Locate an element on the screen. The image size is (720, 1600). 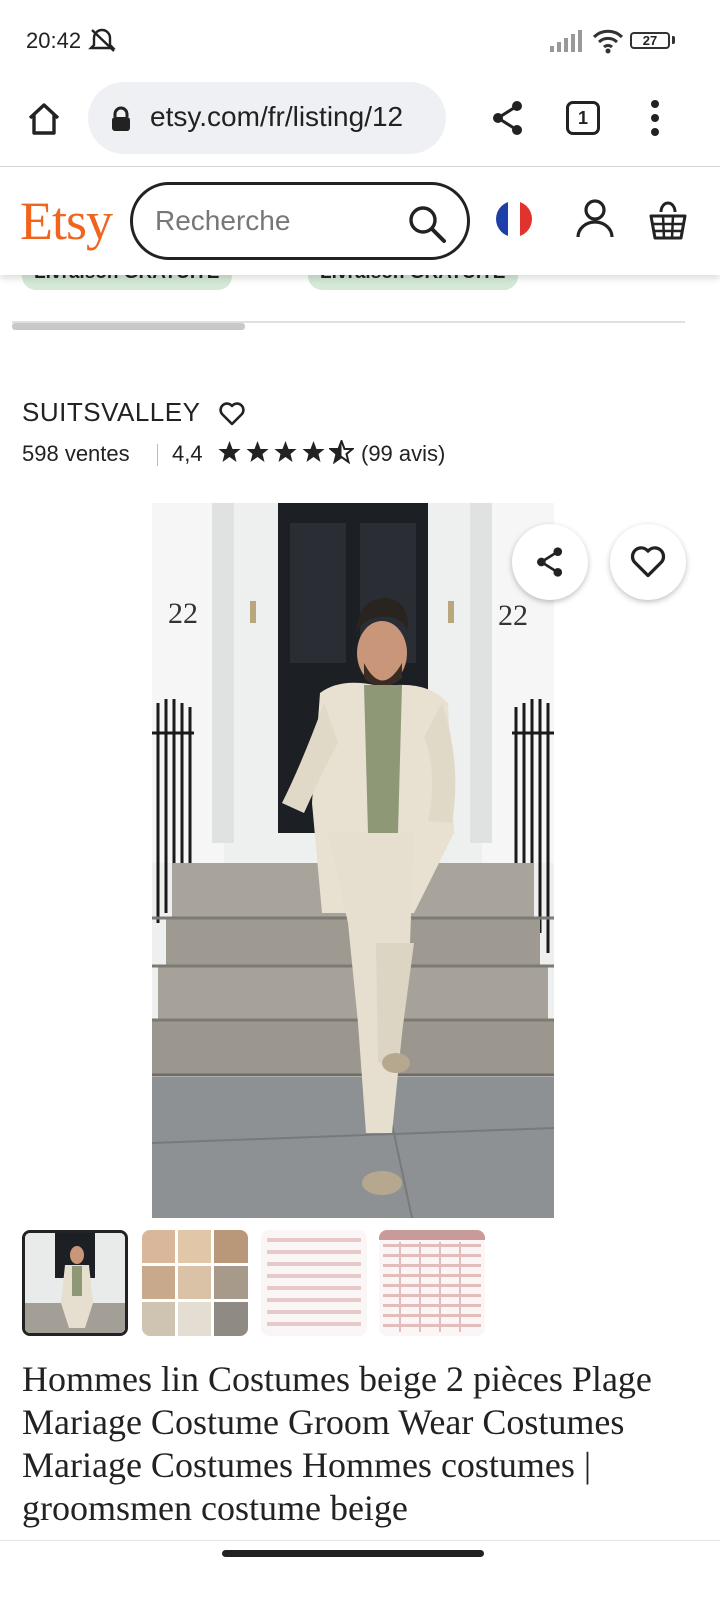
star-rating is located at coordinates (285, 452).